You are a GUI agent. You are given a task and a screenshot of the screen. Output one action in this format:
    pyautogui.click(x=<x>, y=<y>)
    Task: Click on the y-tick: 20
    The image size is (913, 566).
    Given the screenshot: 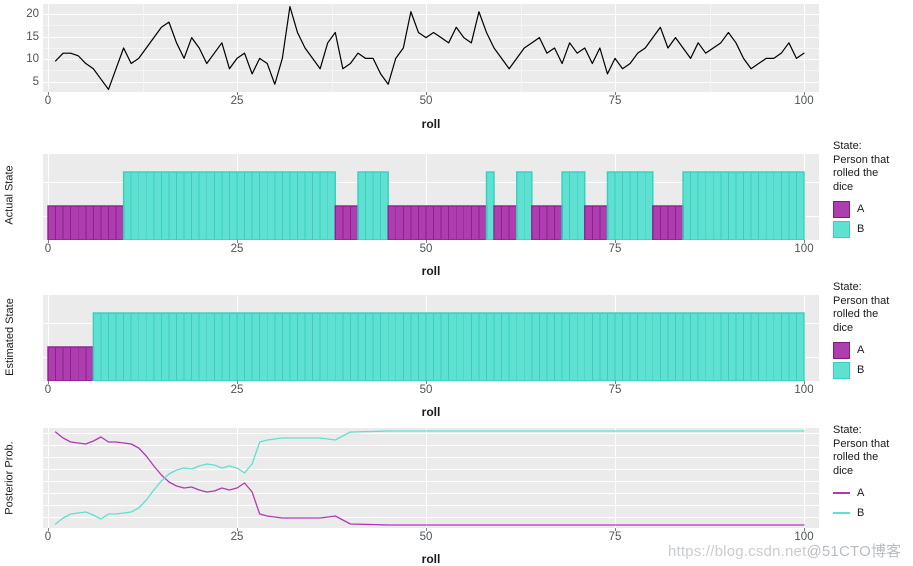 What is the action you would take?
    pyautogui.click(x=32, y=14)
    